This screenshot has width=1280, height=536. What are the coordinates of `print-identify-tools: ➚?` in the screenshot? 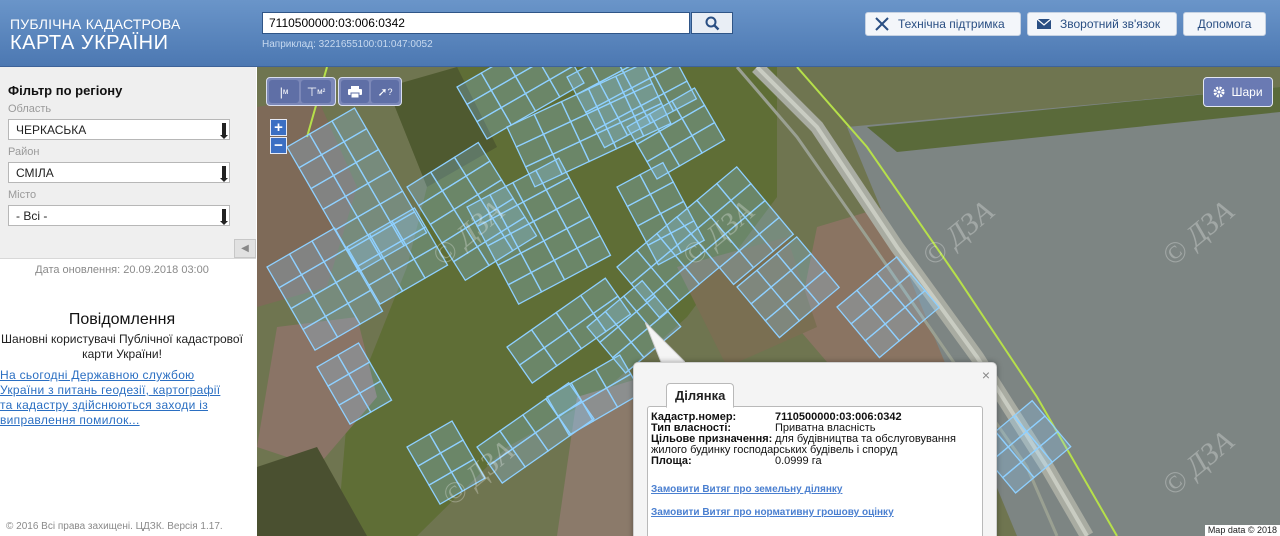 It's located at (370, 91).